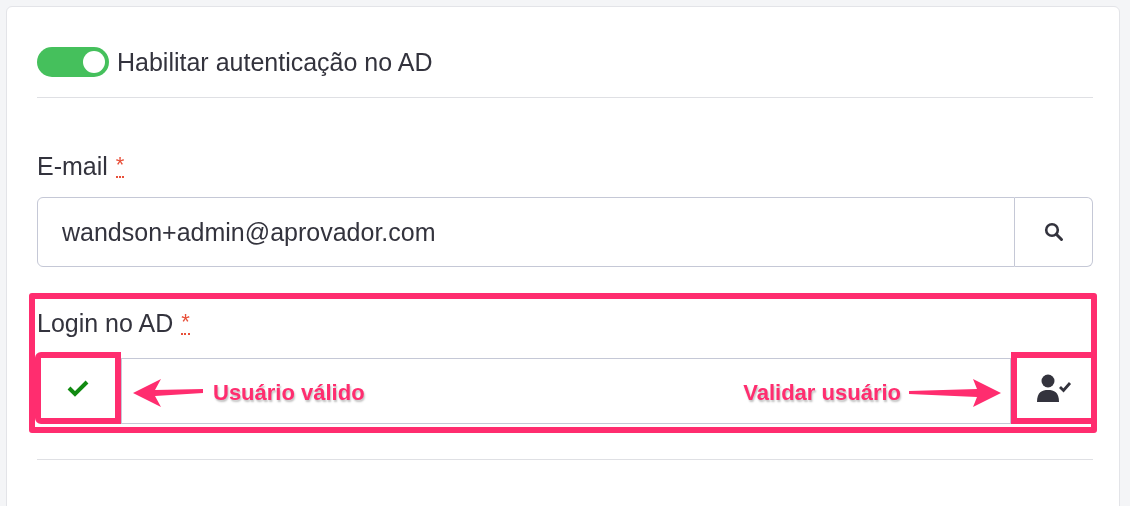  I want to click on email-field: wandson+admin@aprovador.com, so click(526, 232).